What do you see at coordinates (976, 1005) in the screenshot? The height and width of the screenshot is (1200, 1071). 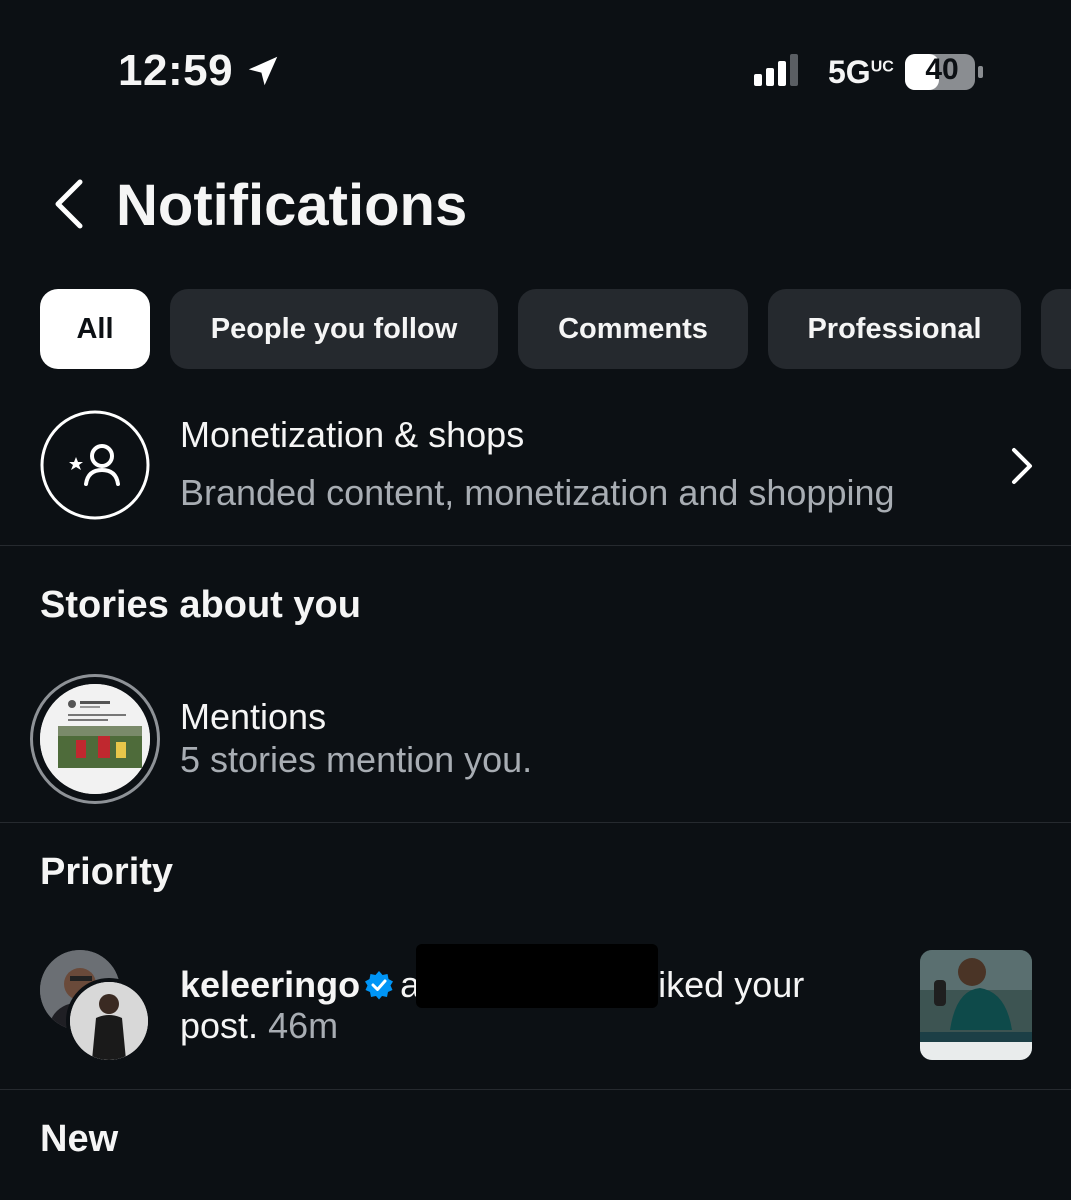 I see `post-thumbnail` at bounding box center [976, 1005].